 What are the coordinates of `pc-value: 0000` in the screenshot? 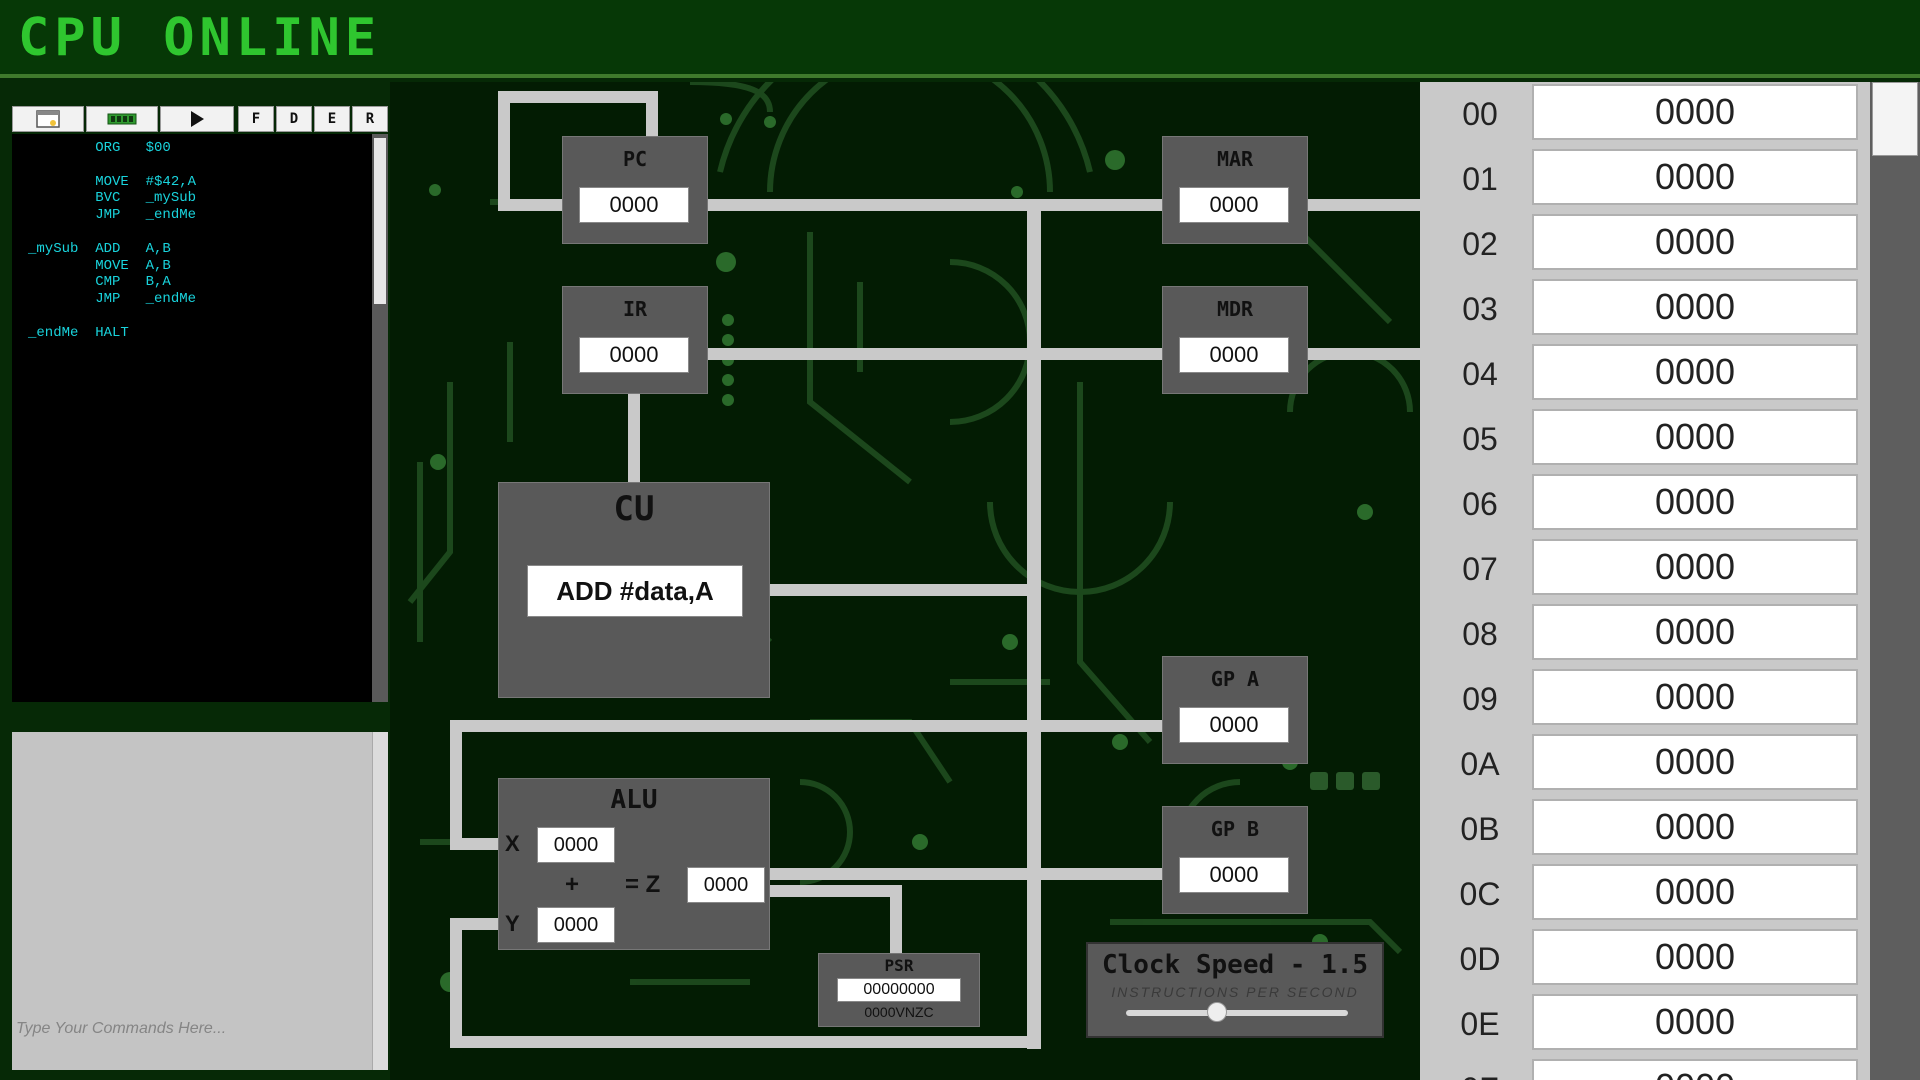 It's located at (634, 205).